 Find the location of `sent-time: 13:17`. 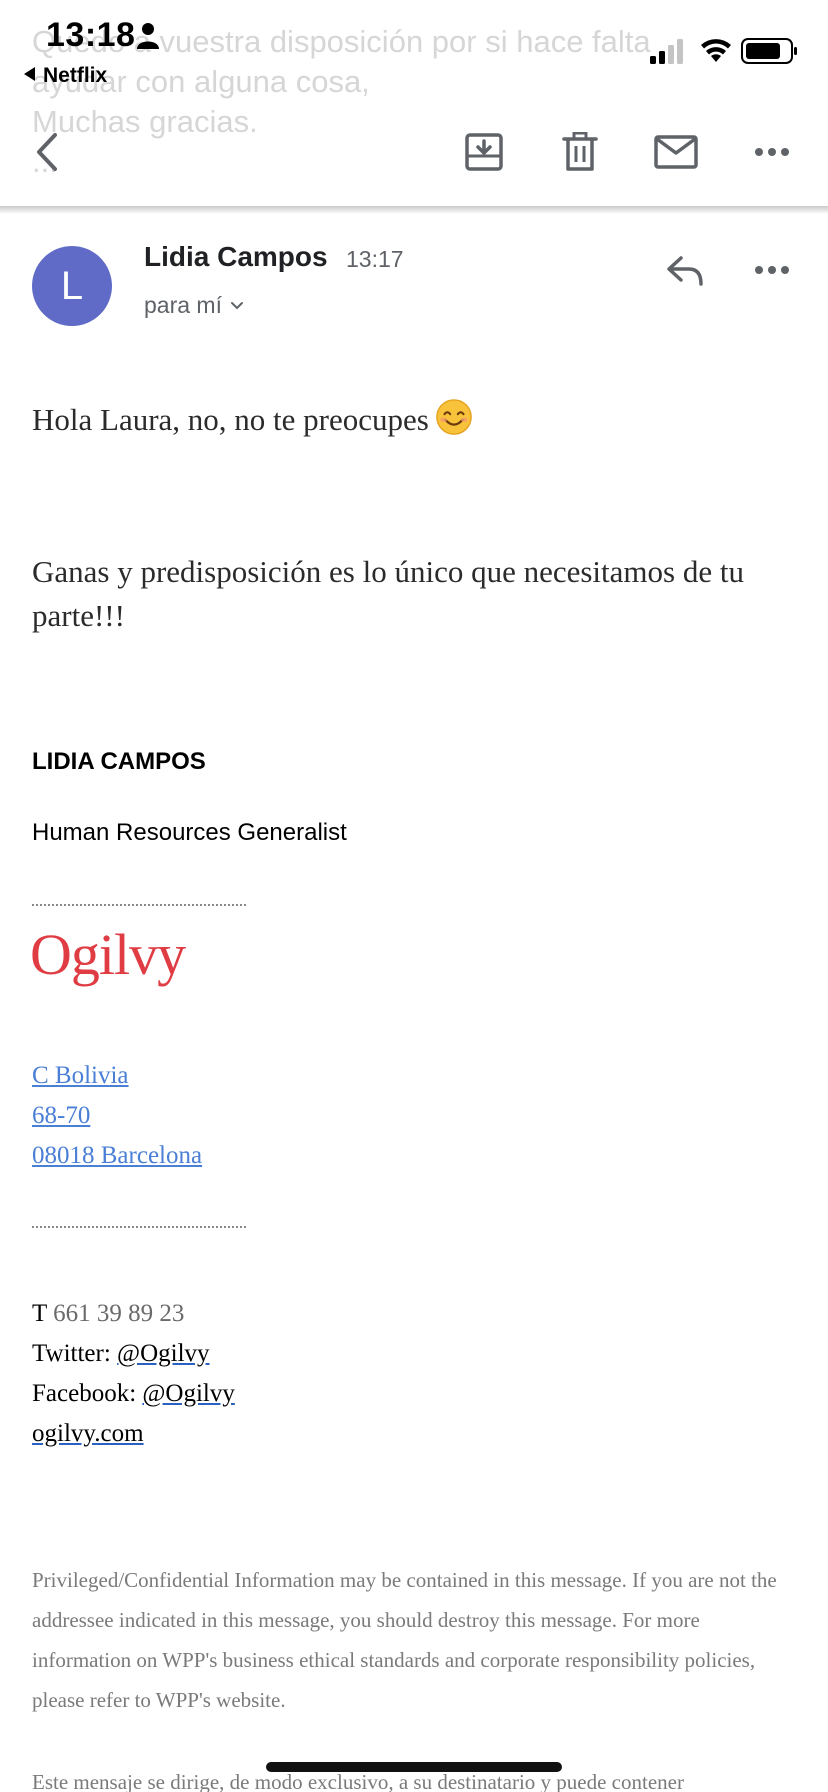

sent-time: 13:17 is located at coordinates (375, 259).